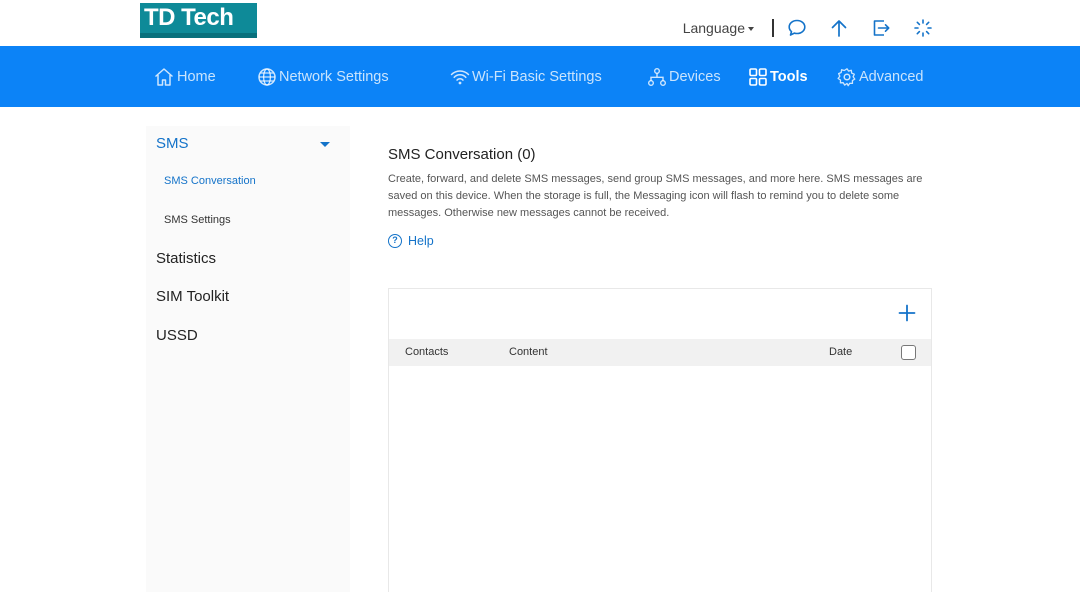 The image size is (1080, 592). Describe the element at coordinates (426, 352) in the screenshot. I see `column-header-contacts: Contacts` at that location.